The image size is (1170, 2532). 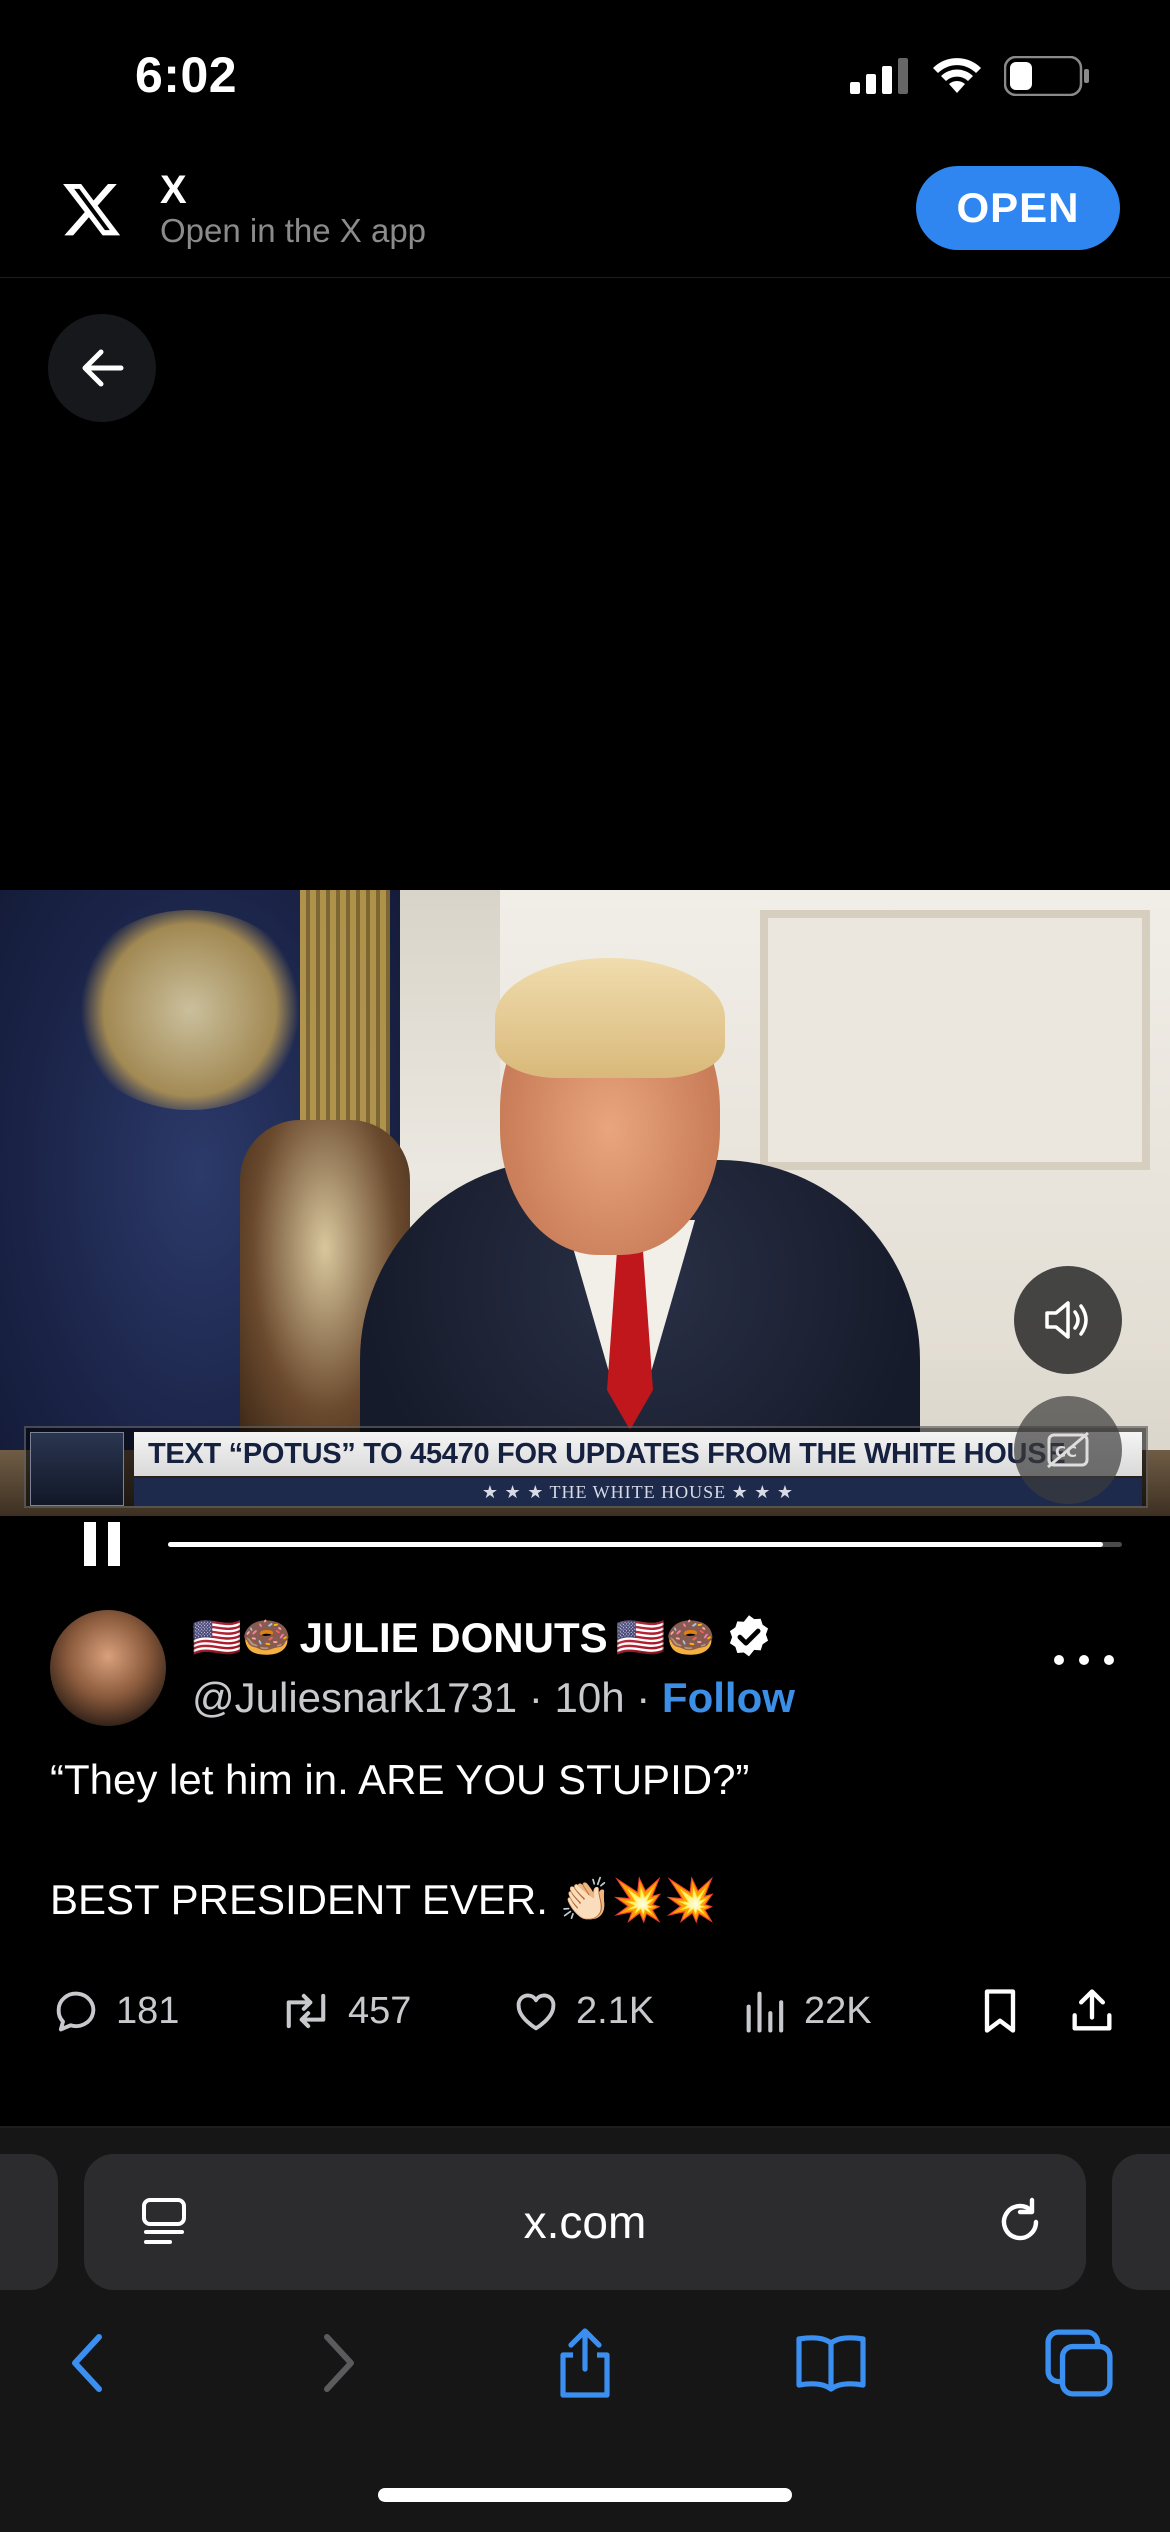 What do you see at coordinates (29, 2222) in the screenshot?
I see `previous-tab-peek` at bounding box center [29, 2222].